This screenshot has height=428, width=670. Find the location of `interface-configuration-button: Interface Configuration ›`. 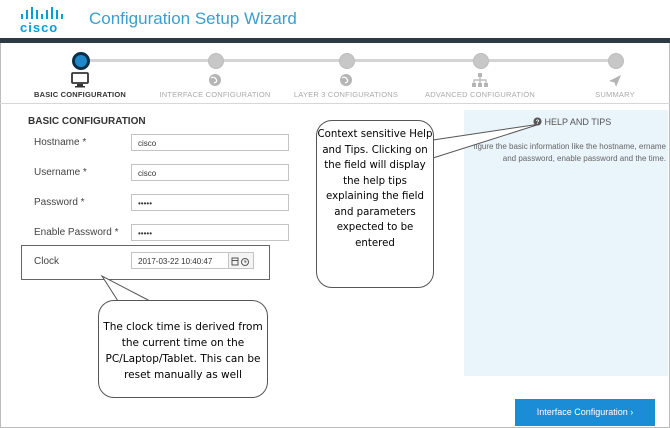

interface-configuration-button: Interface Configuration › is located at coordinates (585, 412).